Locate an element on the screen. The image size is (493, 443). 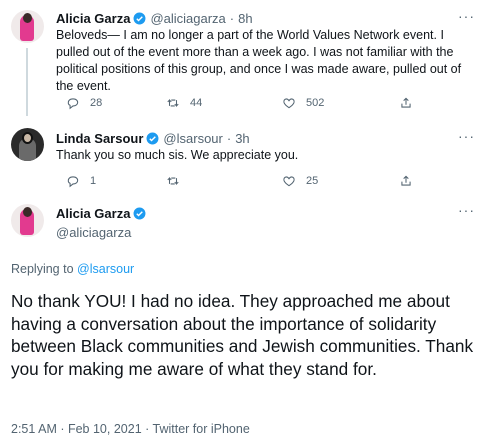
author-name: Alicia Garza is located at coordinates (93, 213).